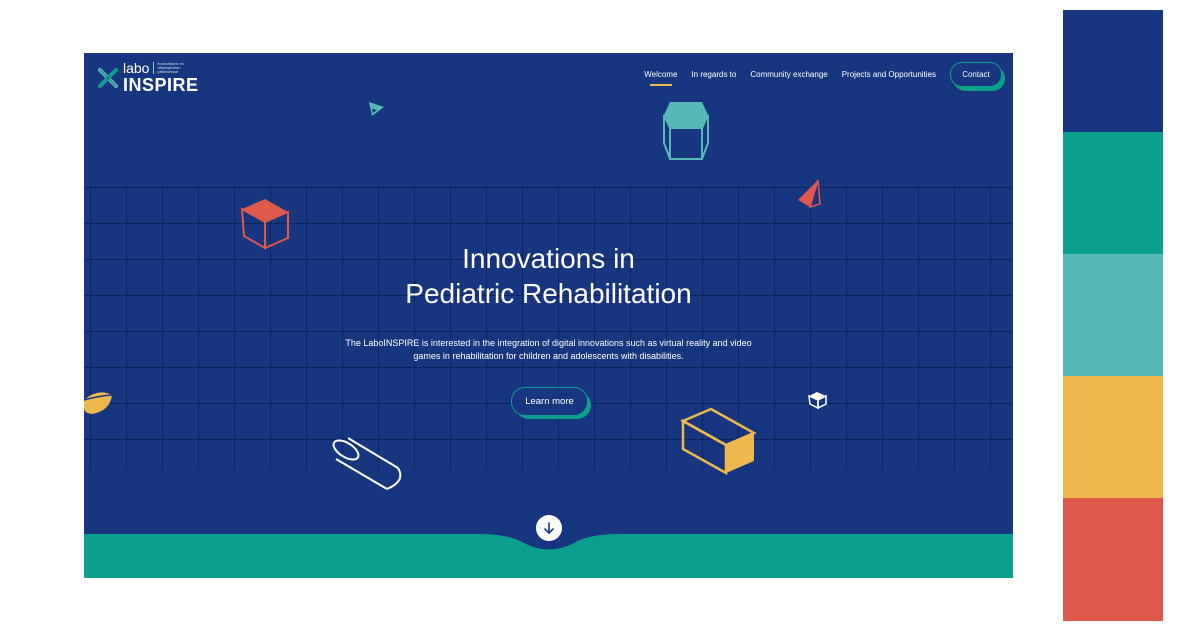 The height and width of the screenshot is (630, 1200). I want to click on nav-item-in-regards-to: In regards to, so click(713, 74).